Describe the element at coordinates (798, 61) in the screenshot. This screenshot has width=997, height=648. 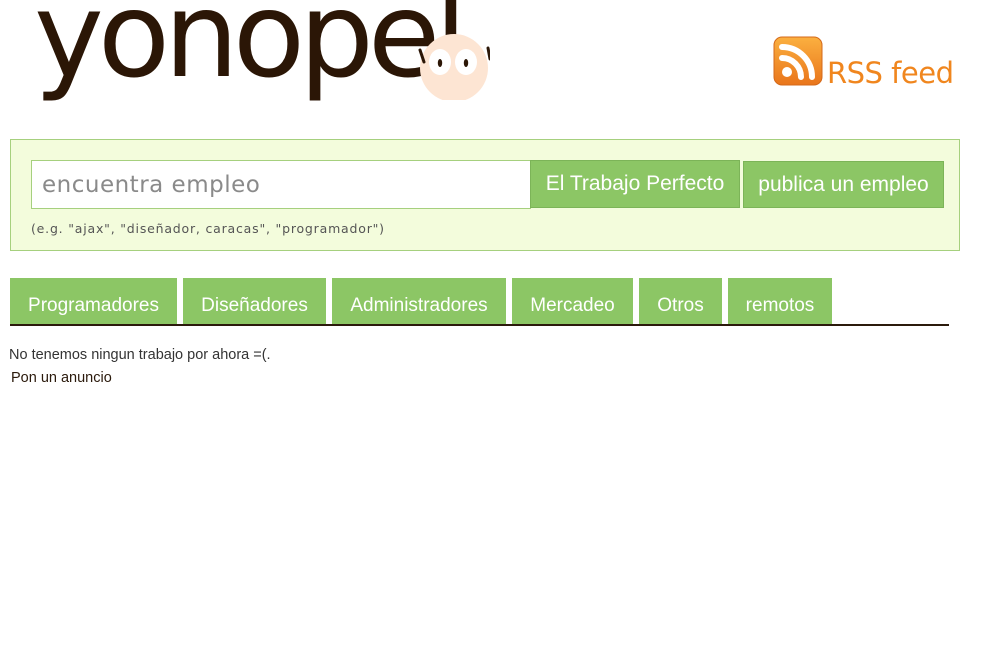
I see `rss-icon` at that location.